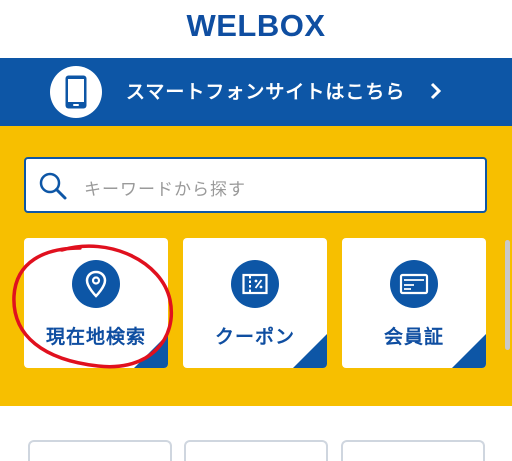  What do you see at coordinates (256, 26) in the screenshot?
I see `welbox-logo: WELBOX` at bounding box center [256, 26].